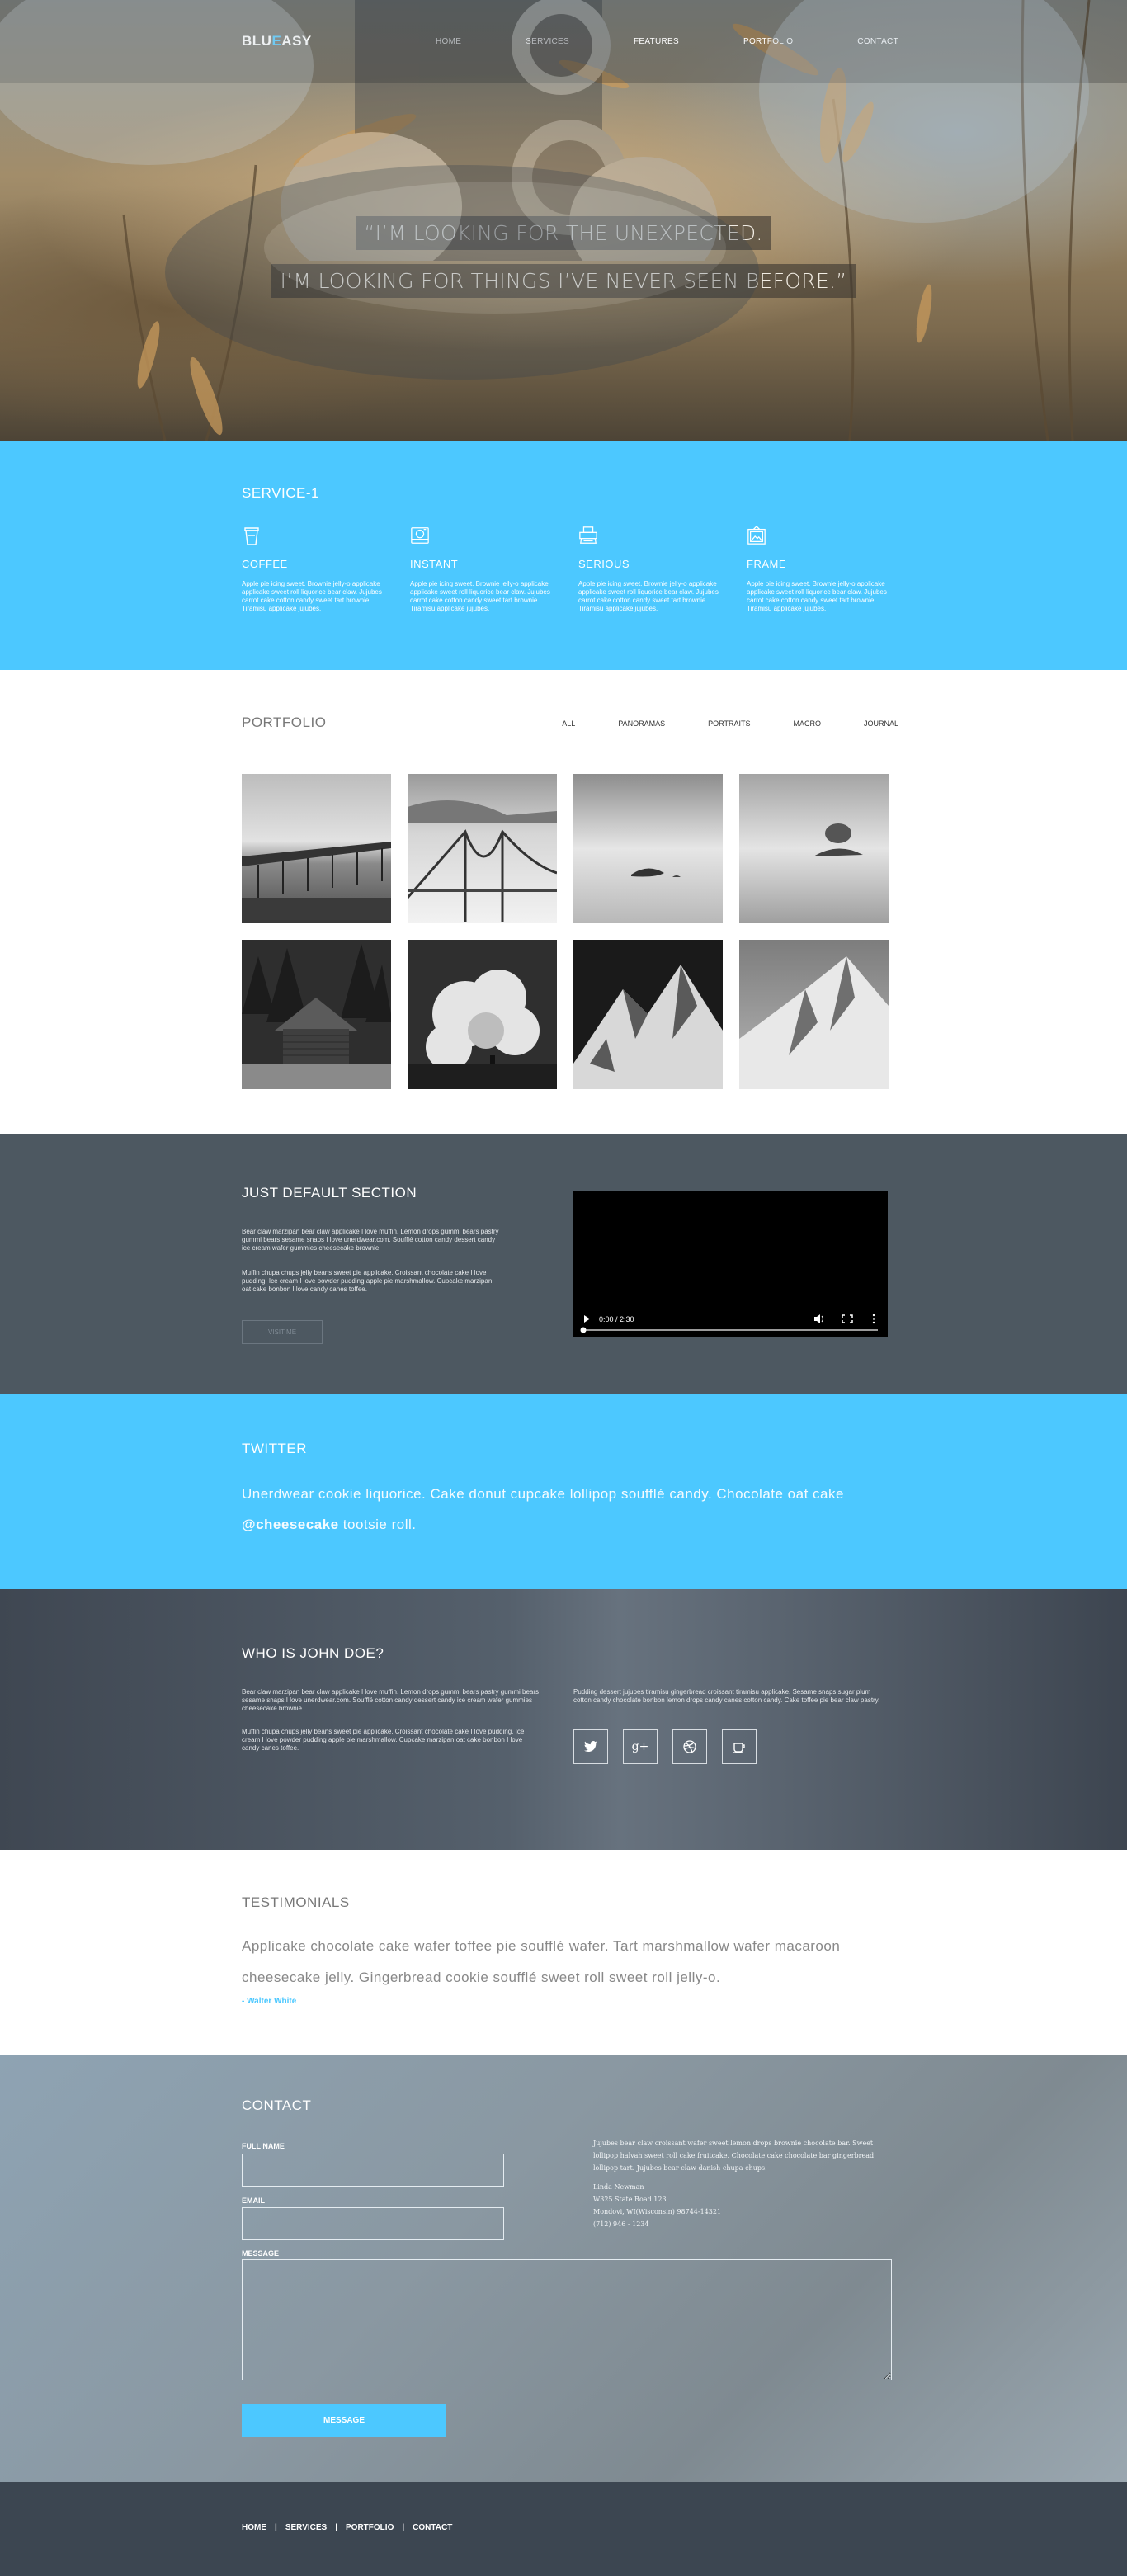 The width and height of the screenshot is (1127, 2576). What do you see at coordinates (881, 723) in the screenshot?
I see `filter-journal: JOURNAL` at bounding box center [881, 723].